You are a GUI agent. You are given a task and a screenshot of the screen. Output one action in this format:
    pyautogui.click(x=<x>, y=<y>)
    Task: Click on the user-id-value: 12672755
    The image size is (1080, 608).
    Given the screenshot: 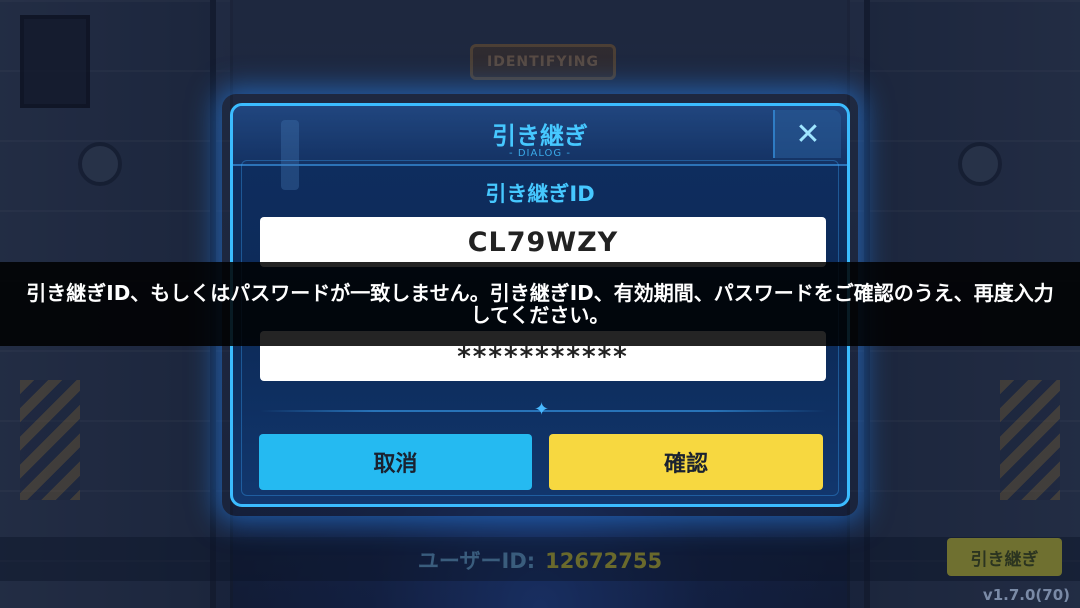 What is the action you would take?
    pyautogui.click(x=604, y=561)
    